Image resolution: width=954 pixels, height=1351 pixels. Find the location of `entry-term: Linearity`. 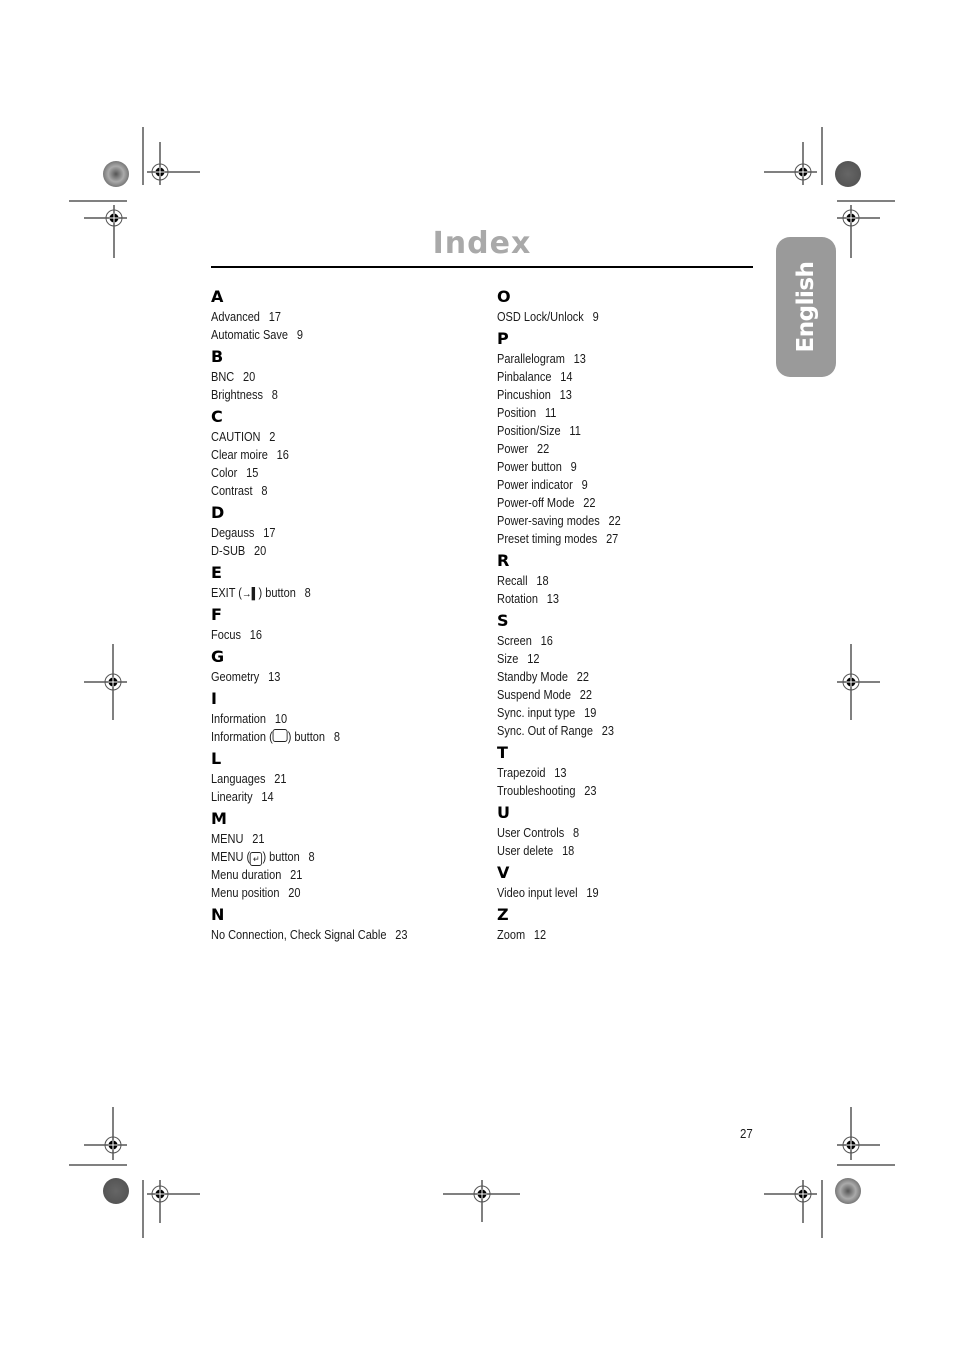

entry-term: Linearity is located at coordinates (232, 797).